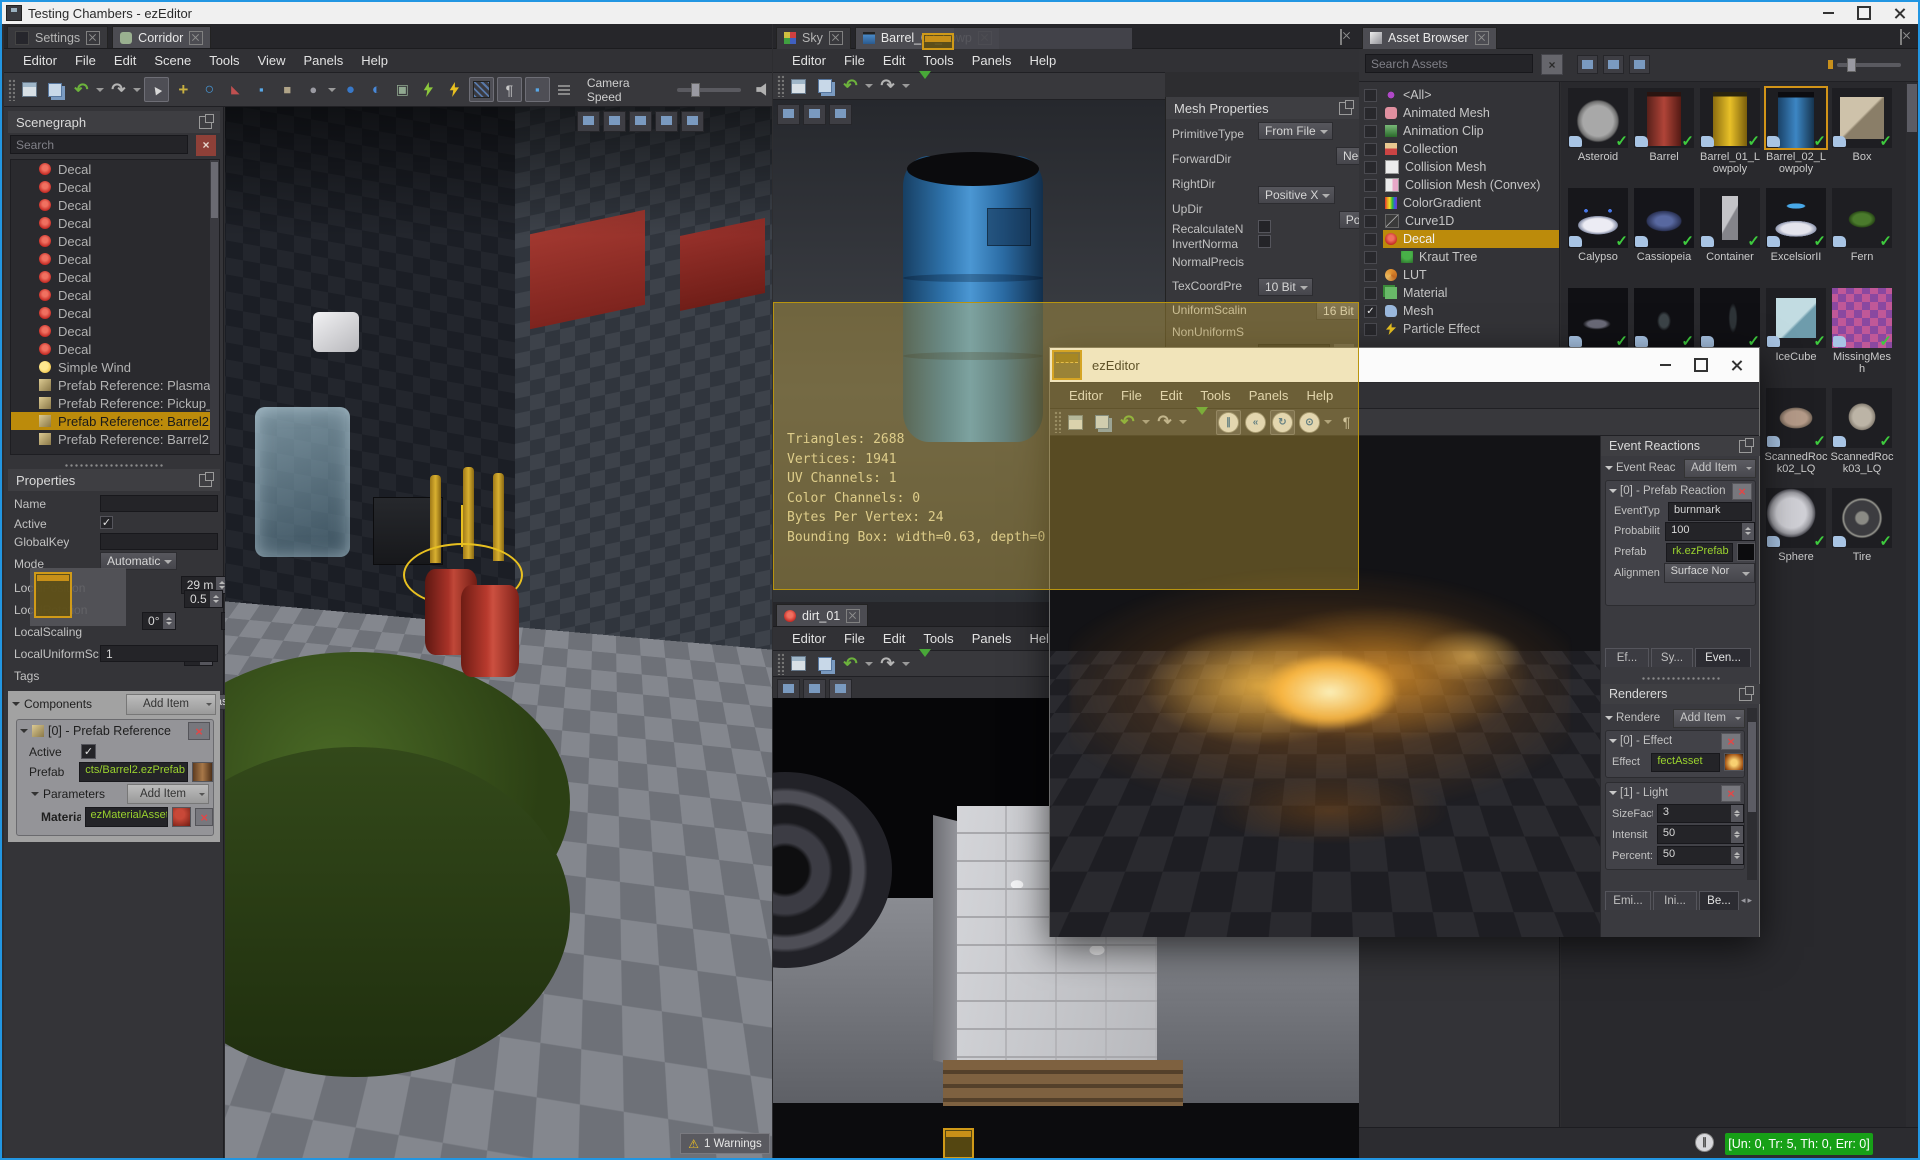  I want to click on asset-tile: IceCube, so click(1796, 336).